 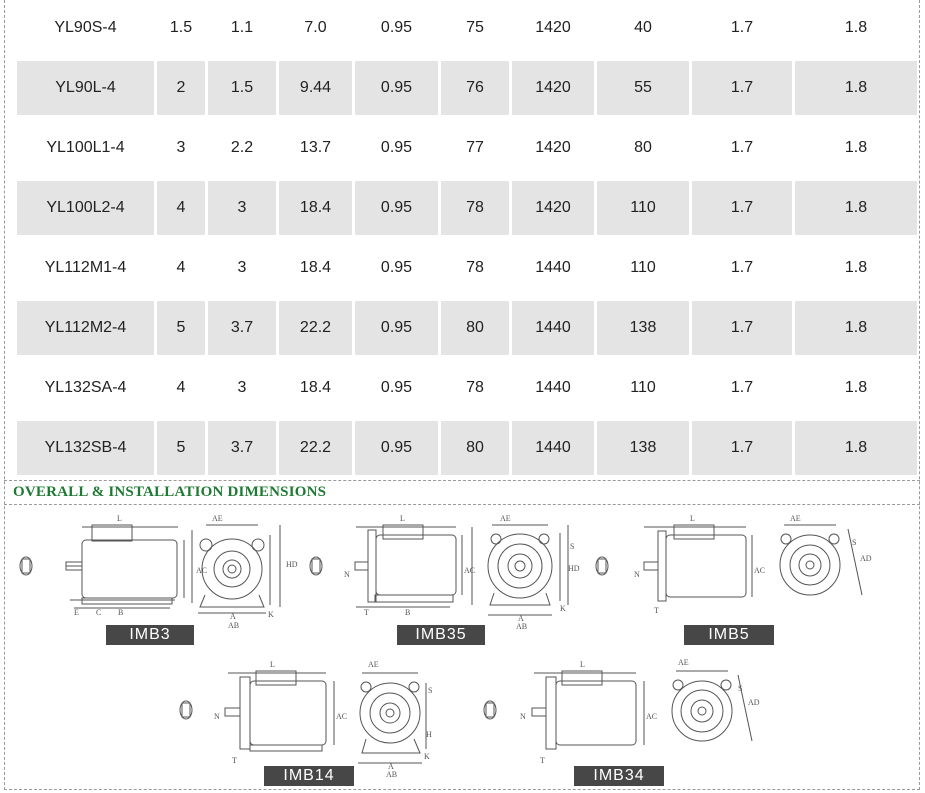 What do you see at coordinates (279, 711) in the screenshot?
I see `side-view-imb14` at bounding box center [279, 711].